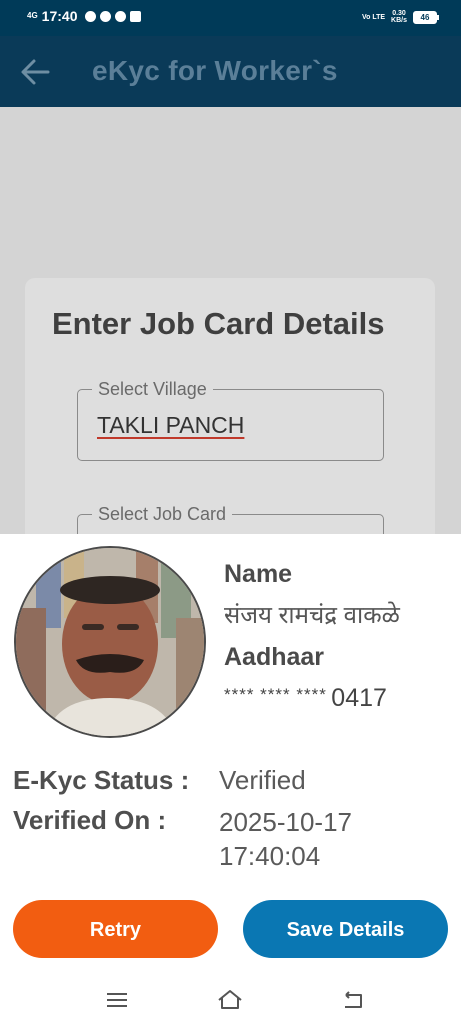 Image resolution: width=461 pixels, height=1024 pixels. What do you see at coordinates (171, 425) in the screenshot?
I see `village-value: TAKLI PANCH` at bounding box center [171, 425].